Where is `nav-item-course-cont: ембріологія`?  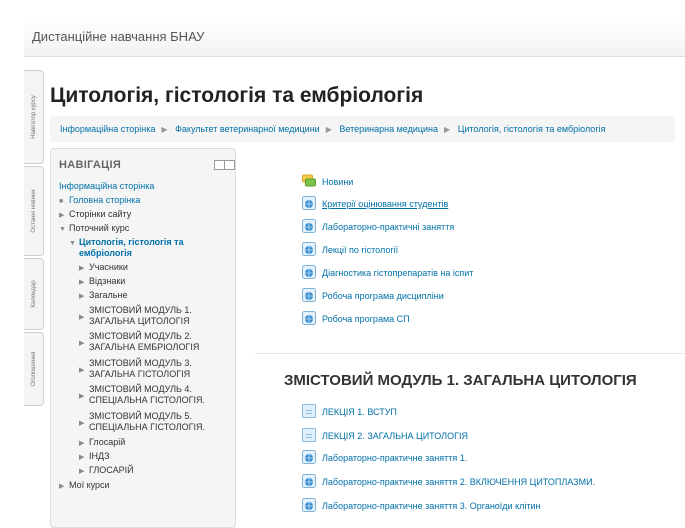
nav-item-course-cont: ембріологія is located at coordinates (105, 253).